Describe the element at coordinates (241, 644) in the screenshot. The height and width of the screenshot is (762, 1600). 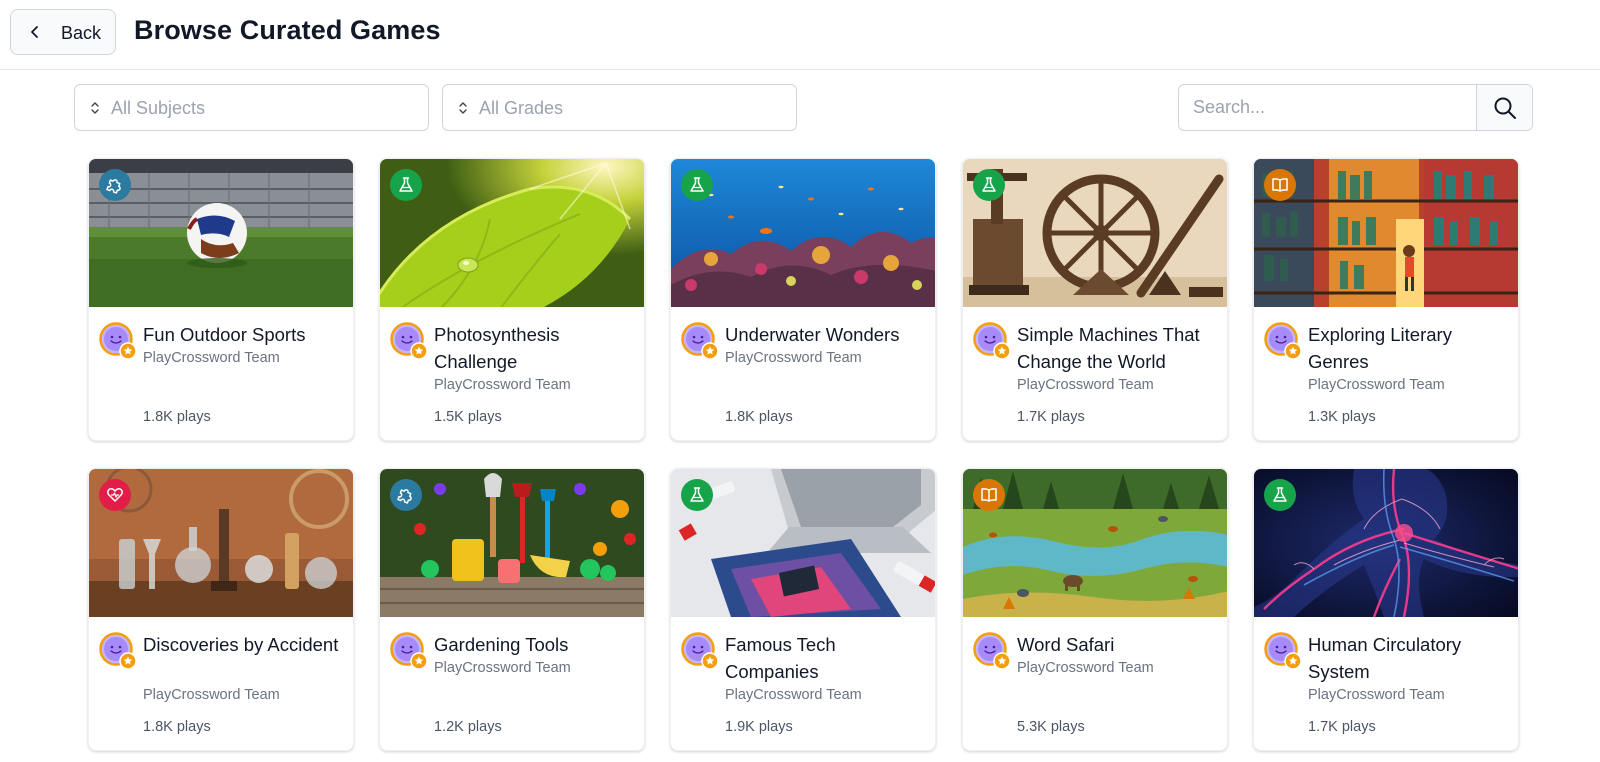
I see `game-title: Discoveries by Accident` at that location.